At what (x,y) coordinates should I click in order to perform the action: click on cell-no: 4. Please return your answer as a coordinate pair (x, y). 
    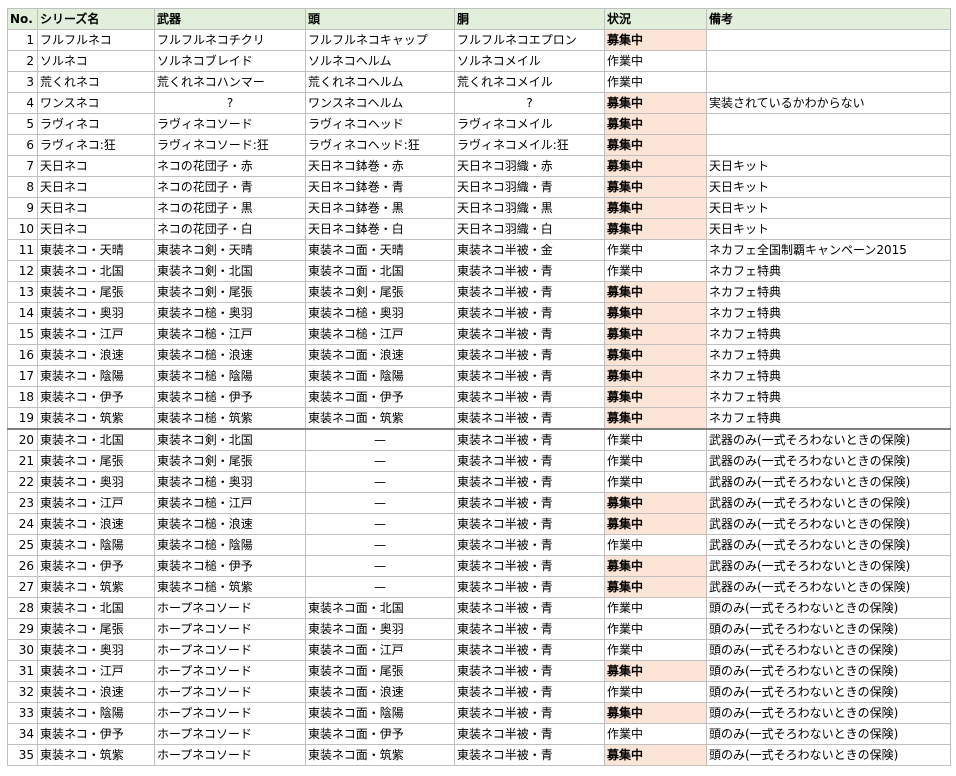
    Looking at the image, I should click on (22, 103).